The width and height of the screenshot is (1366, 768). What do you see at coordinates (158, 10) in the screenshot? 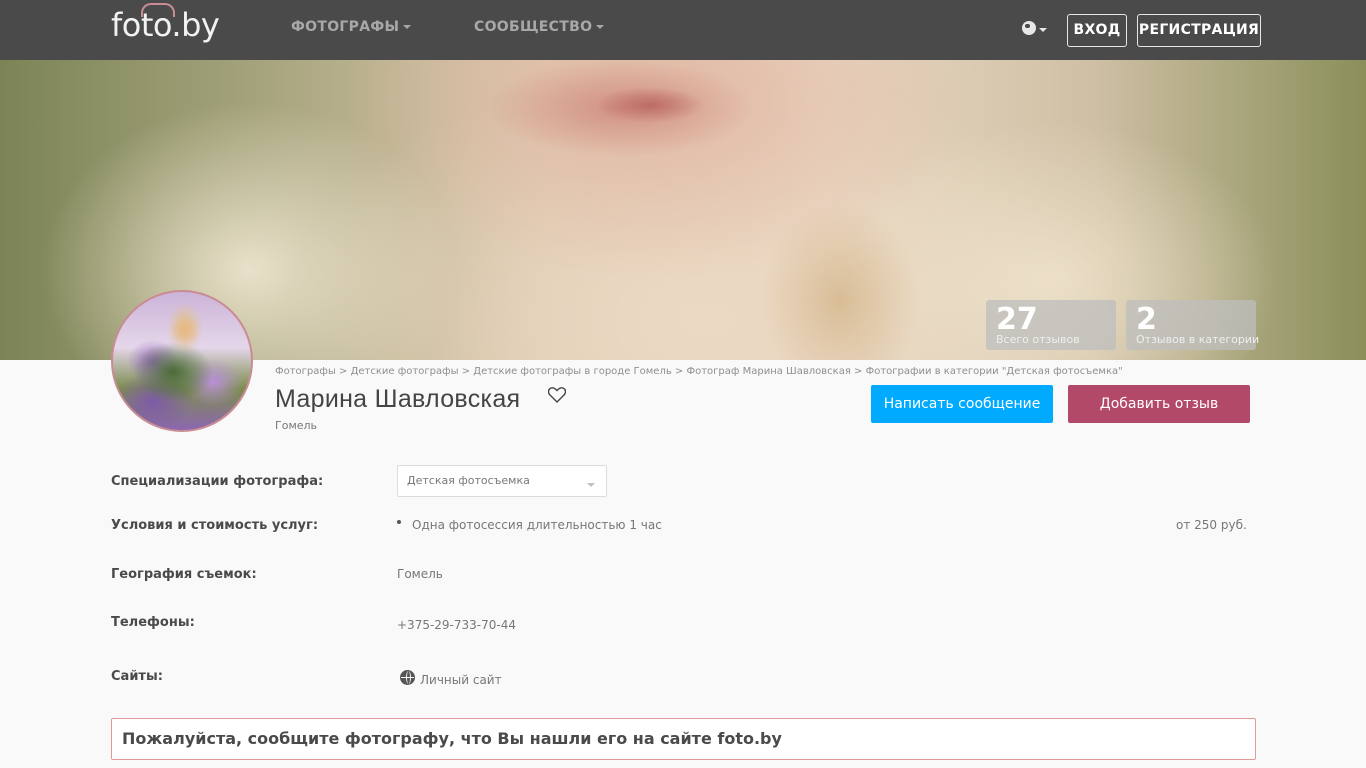
I see `logo-roof-icon` at bounding box center [158, 10].